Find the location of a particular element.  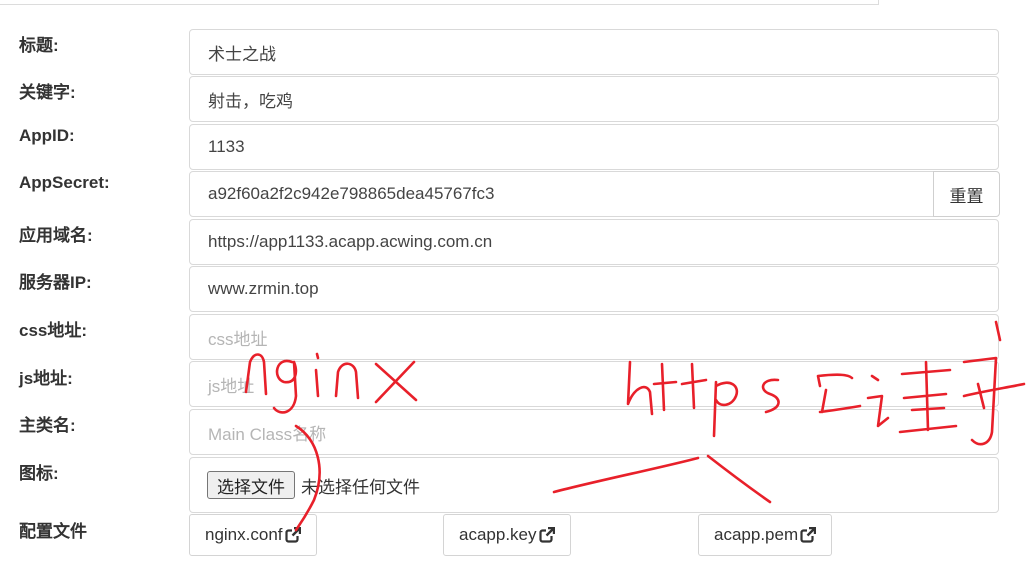

main-class-input: Main Class名称 is located at coordinates (594, 432).